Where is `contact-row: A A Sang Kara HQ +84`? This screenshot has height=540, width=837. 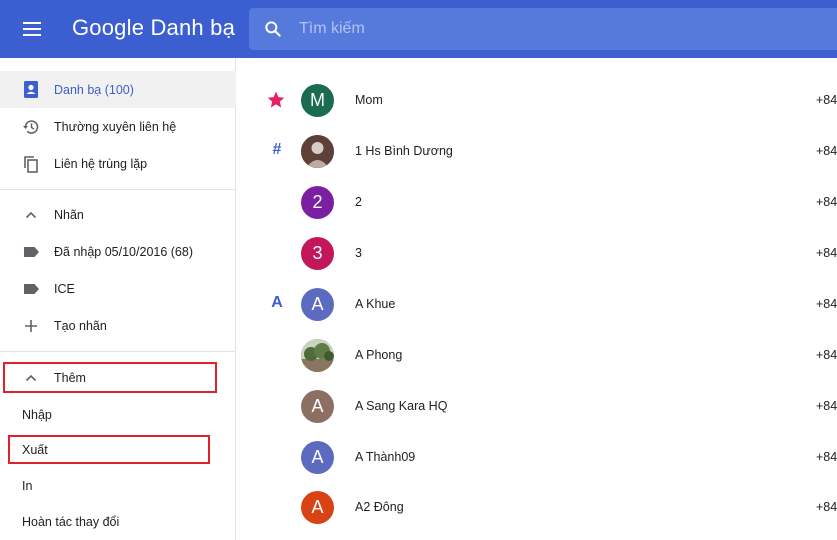
contact-row: A A Sang Kara HQ +84 is located at coordinates (537, 407).